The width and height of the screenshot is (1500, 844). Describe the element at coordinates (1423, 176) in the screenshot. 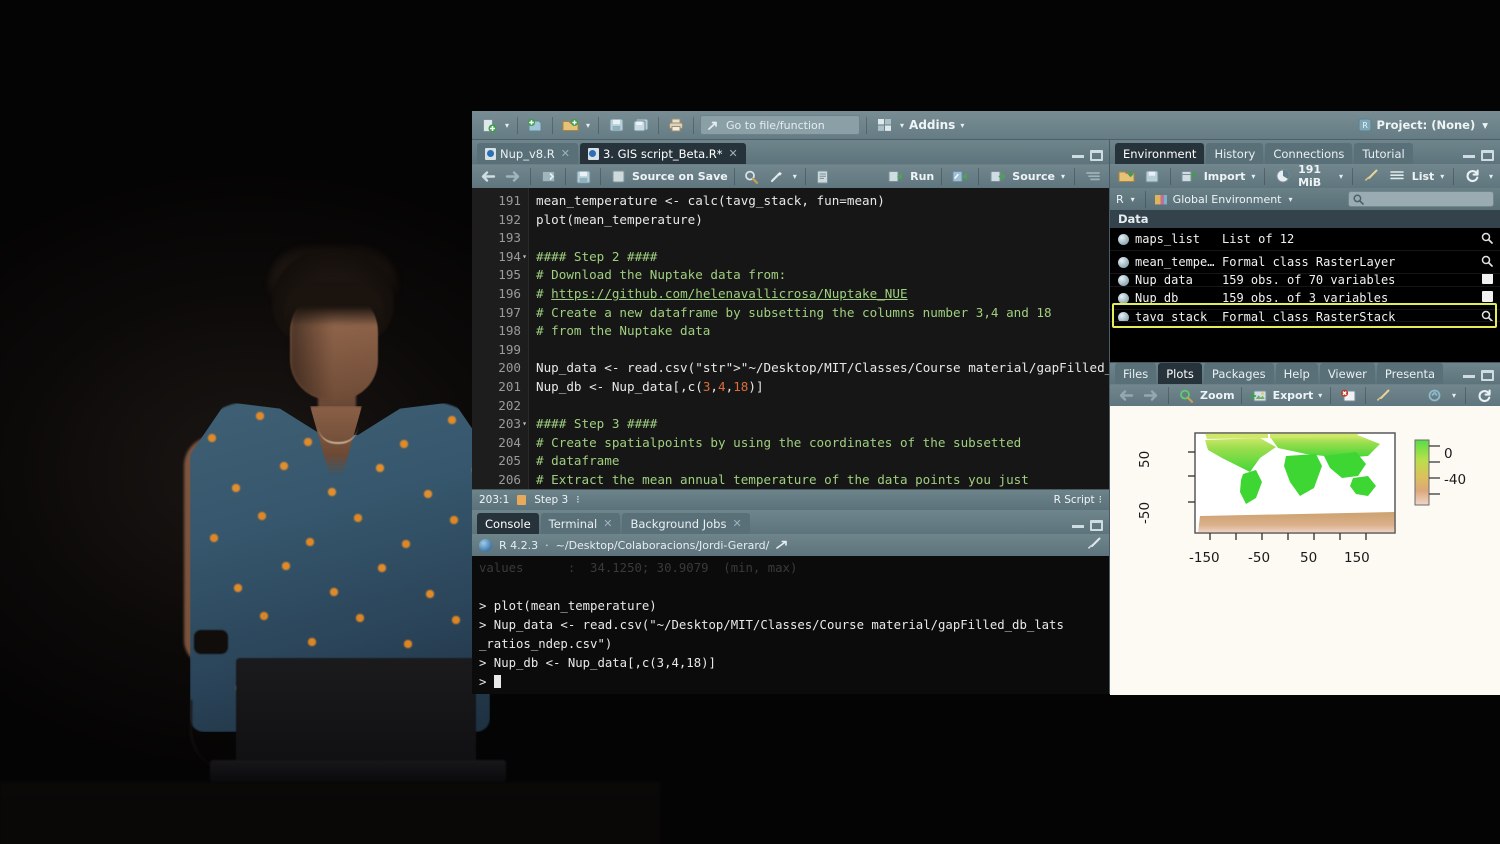

I see `view-label: List` at that location.